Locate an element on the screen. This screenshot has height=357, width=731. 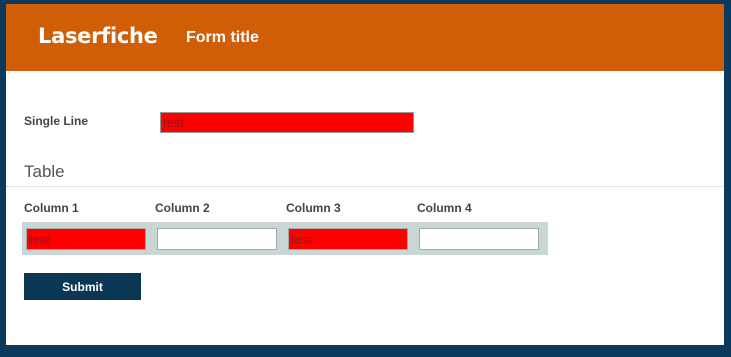
table-row is located at coordinates (285, 238).